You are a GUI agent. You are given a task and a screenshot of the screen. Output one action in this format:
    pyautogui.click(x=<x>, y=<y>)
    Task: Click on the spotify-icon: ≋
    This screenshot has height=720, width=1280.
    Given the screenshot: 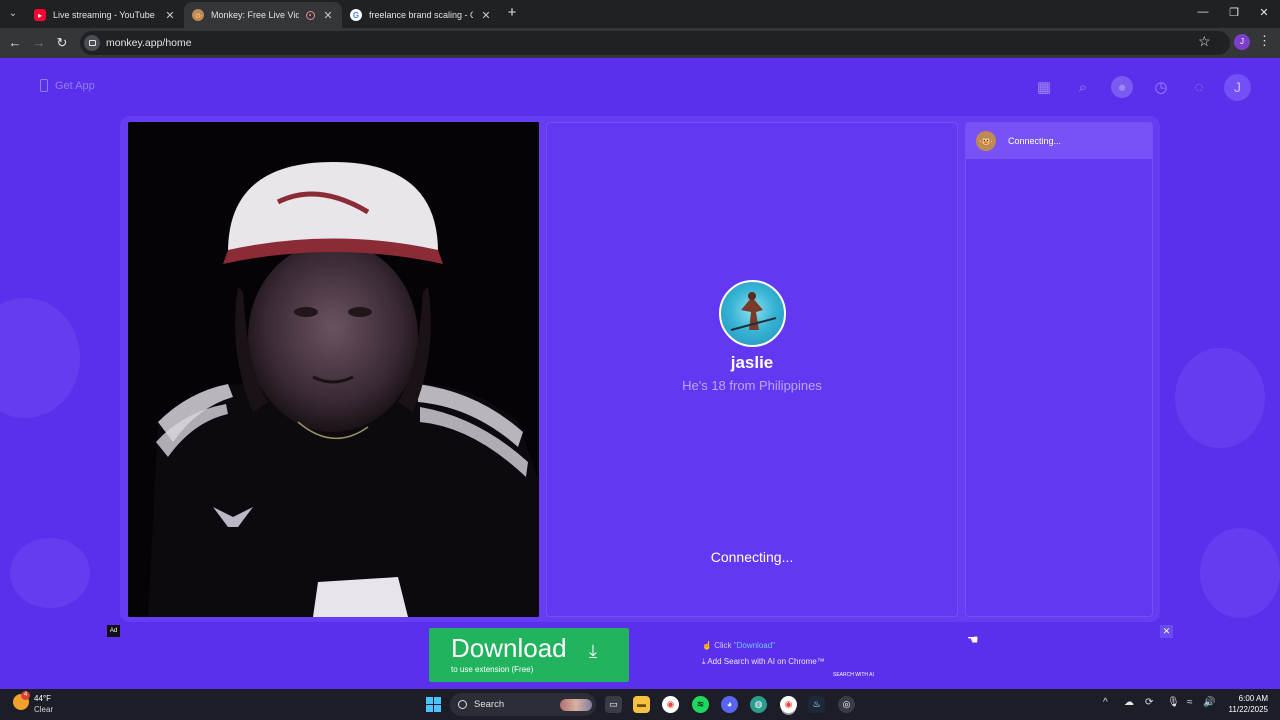 What is the action you would take?
    pyautogui.click(x=700, y=704)
    